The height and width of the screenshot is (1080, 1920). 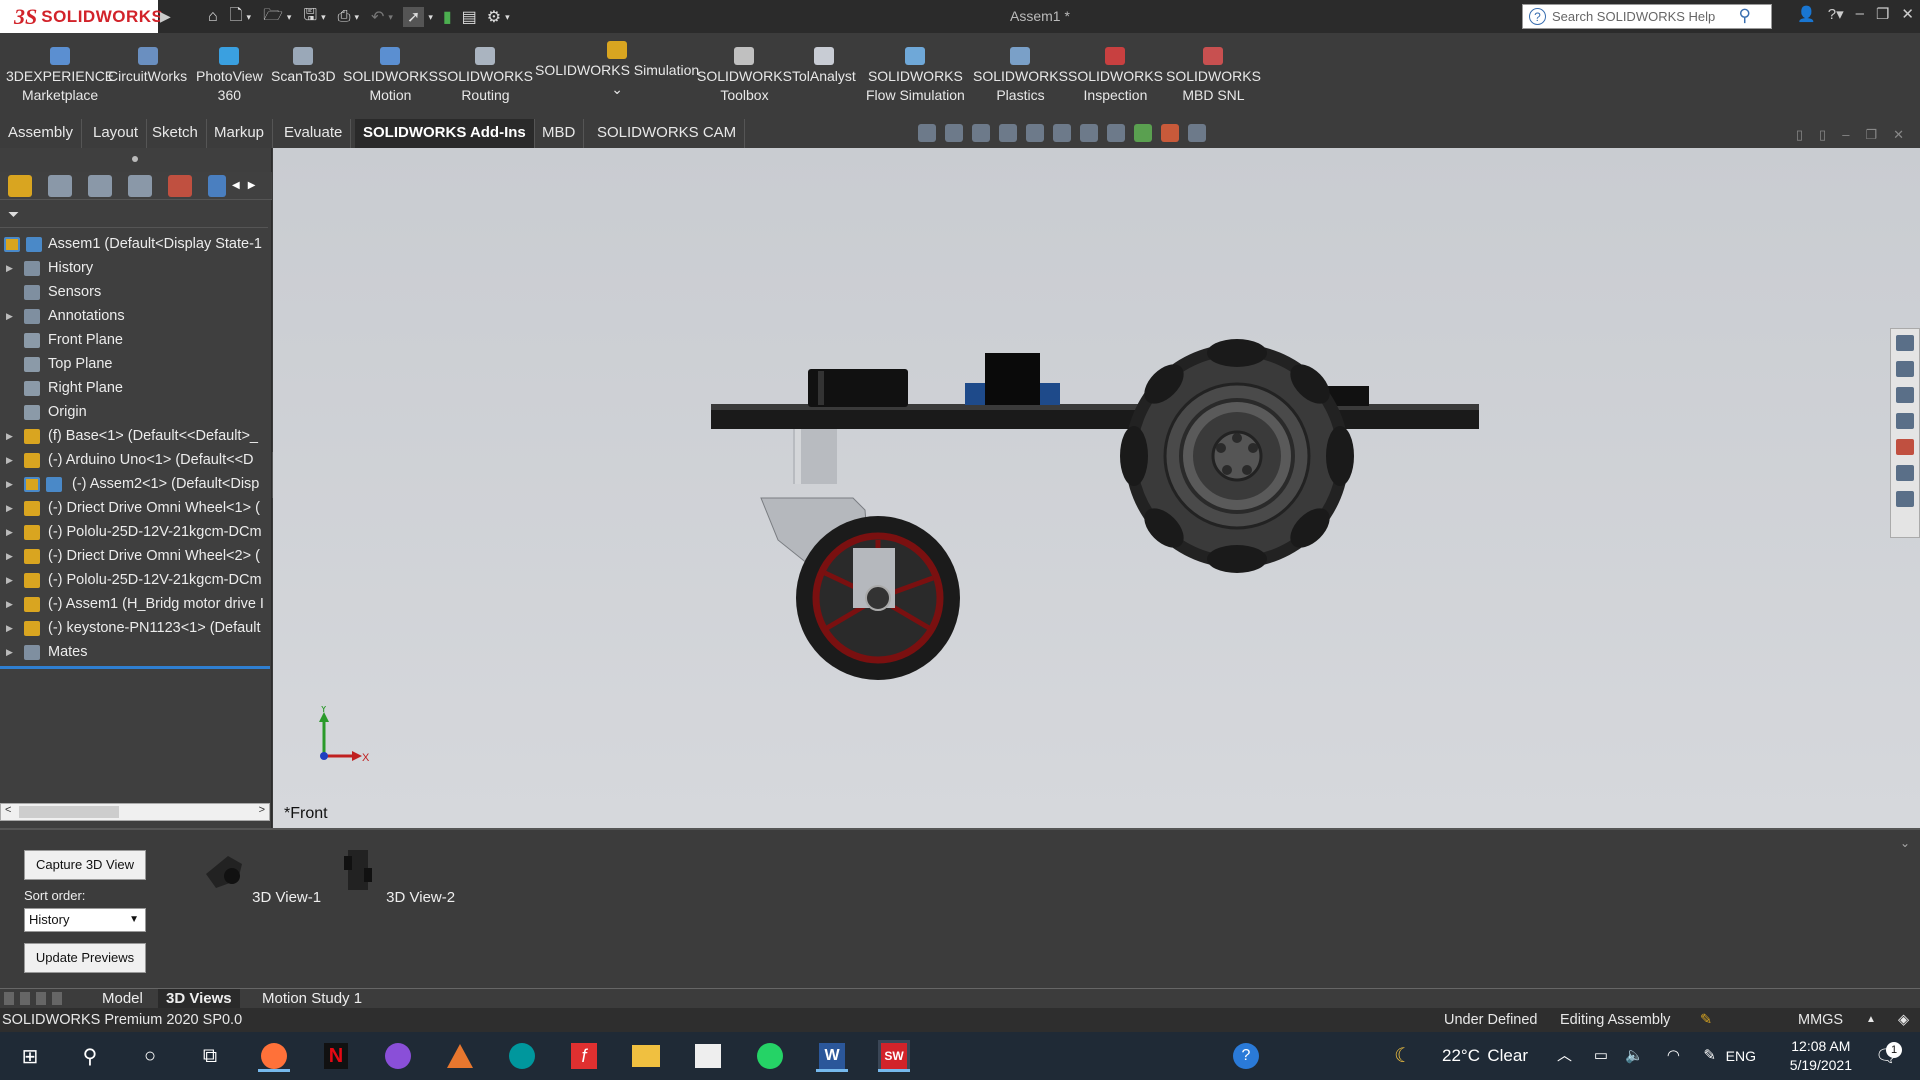 What do you see at coordinates (310, 17) in the screenshot?
I see `save-icon: 🖫` at bounding box center [310, 17].